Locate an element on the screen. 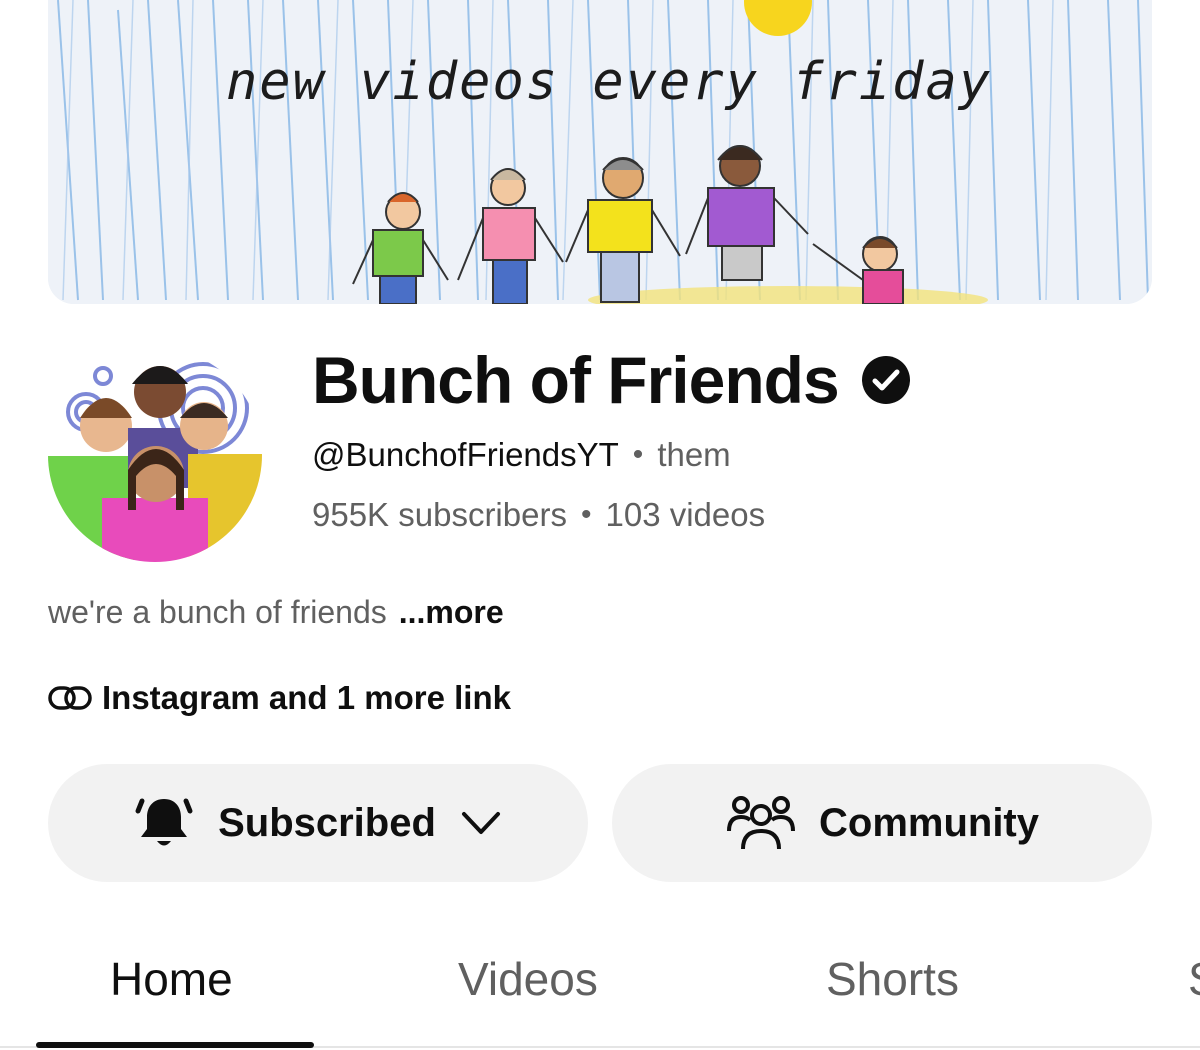 This screenshot has height=1050, width=1200. channel-handle: @BunchofFriendsYT is located at coordinates (465, 454).